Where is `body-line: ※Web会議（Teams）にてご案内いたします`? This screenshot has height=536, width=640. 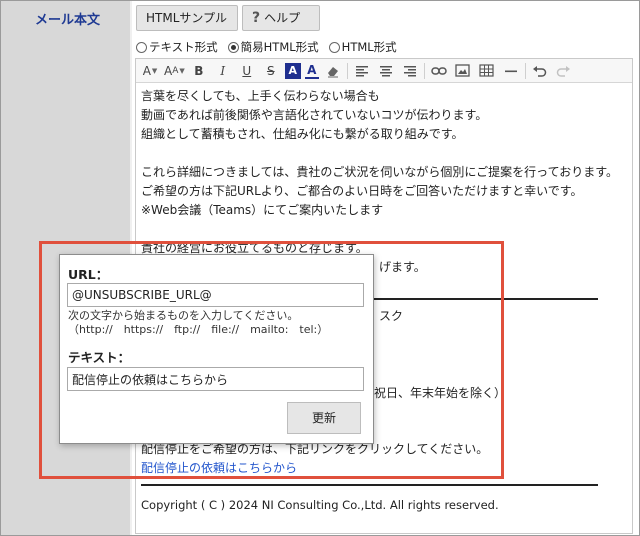 body-line: ※Web会議（Teams）にてご案内いたします is located at coordinates (262, 210).